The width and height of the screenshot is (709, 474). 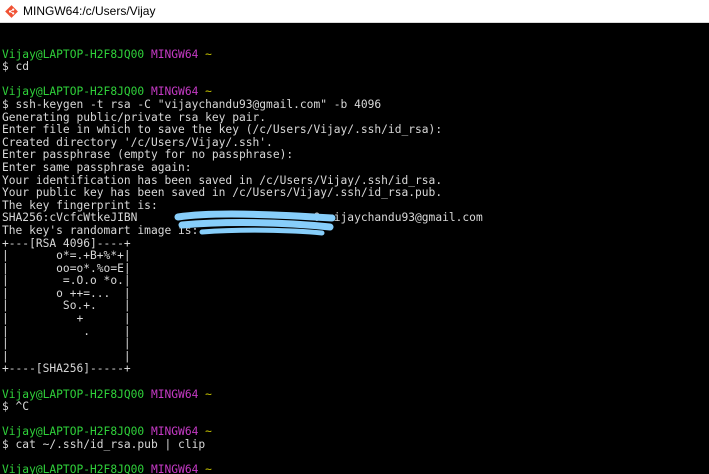 What do you see at coordinates (104, 444) in the screenshot?
I see `command-line: $ cat ~/.ssh/id_rsa.pub | clip` at bounding box center [104, 444].